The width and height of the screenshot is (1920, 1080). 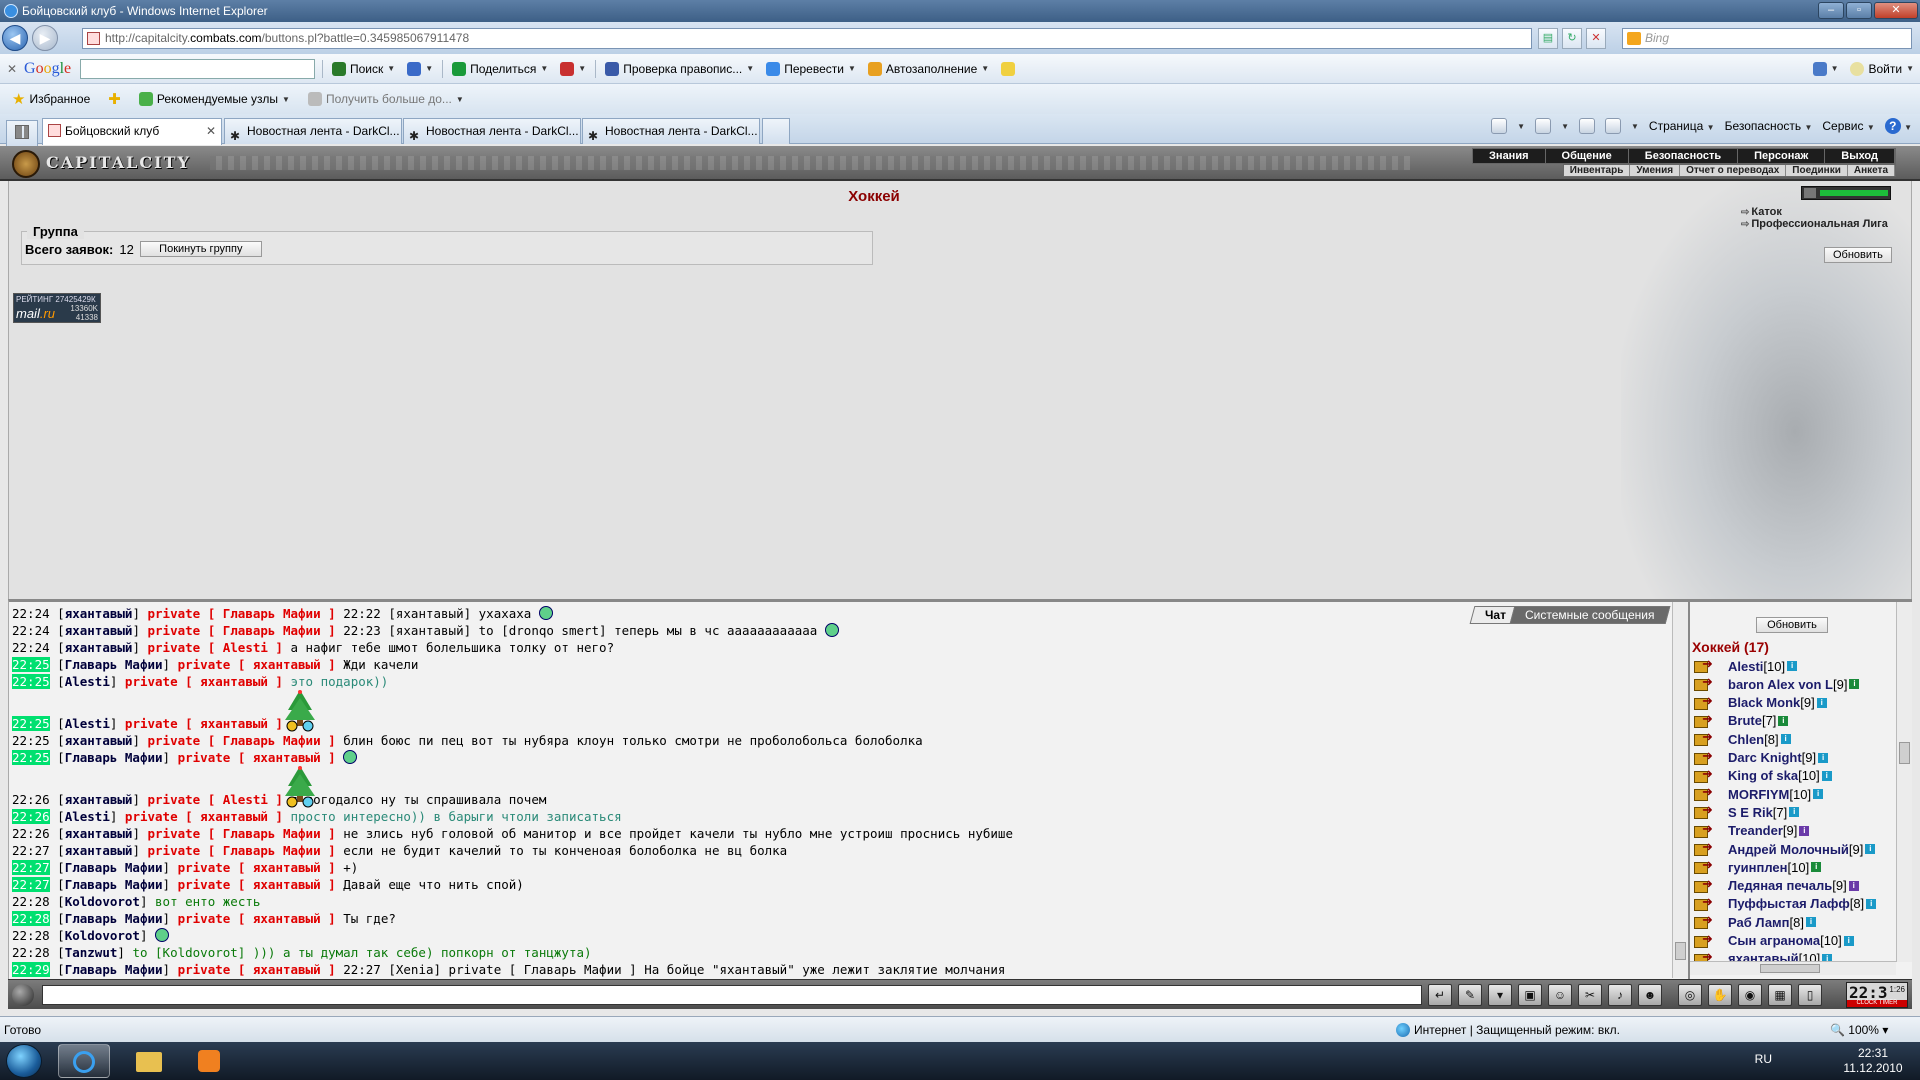 What do you see at coordinates (1858, 255) in the screenshot?
I see `refresh-button: Обновить` at bounding box center [1858, 255].